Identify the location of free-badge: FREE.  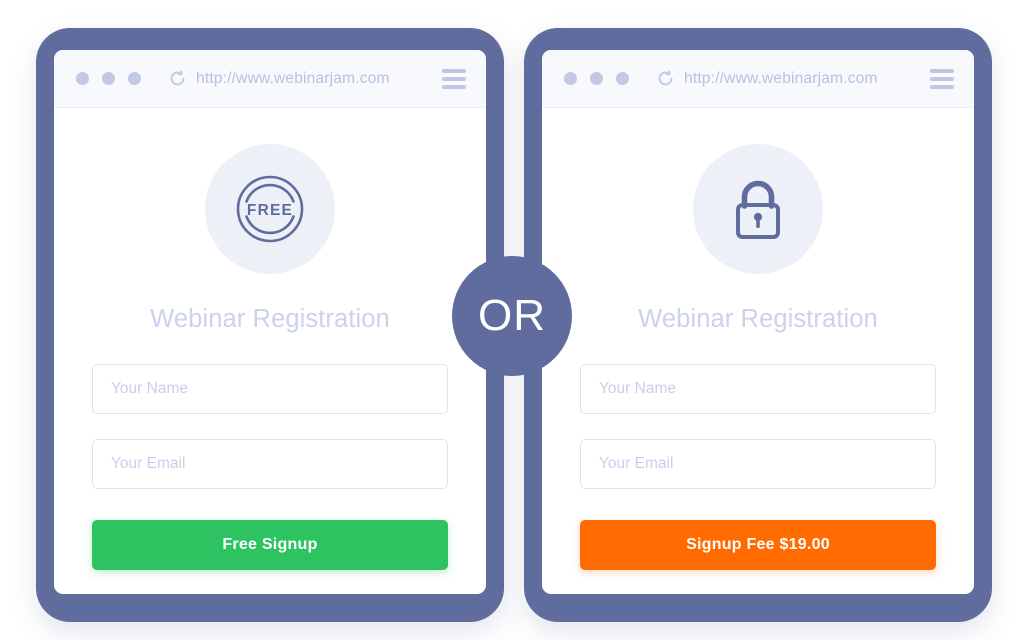
(270, 209).